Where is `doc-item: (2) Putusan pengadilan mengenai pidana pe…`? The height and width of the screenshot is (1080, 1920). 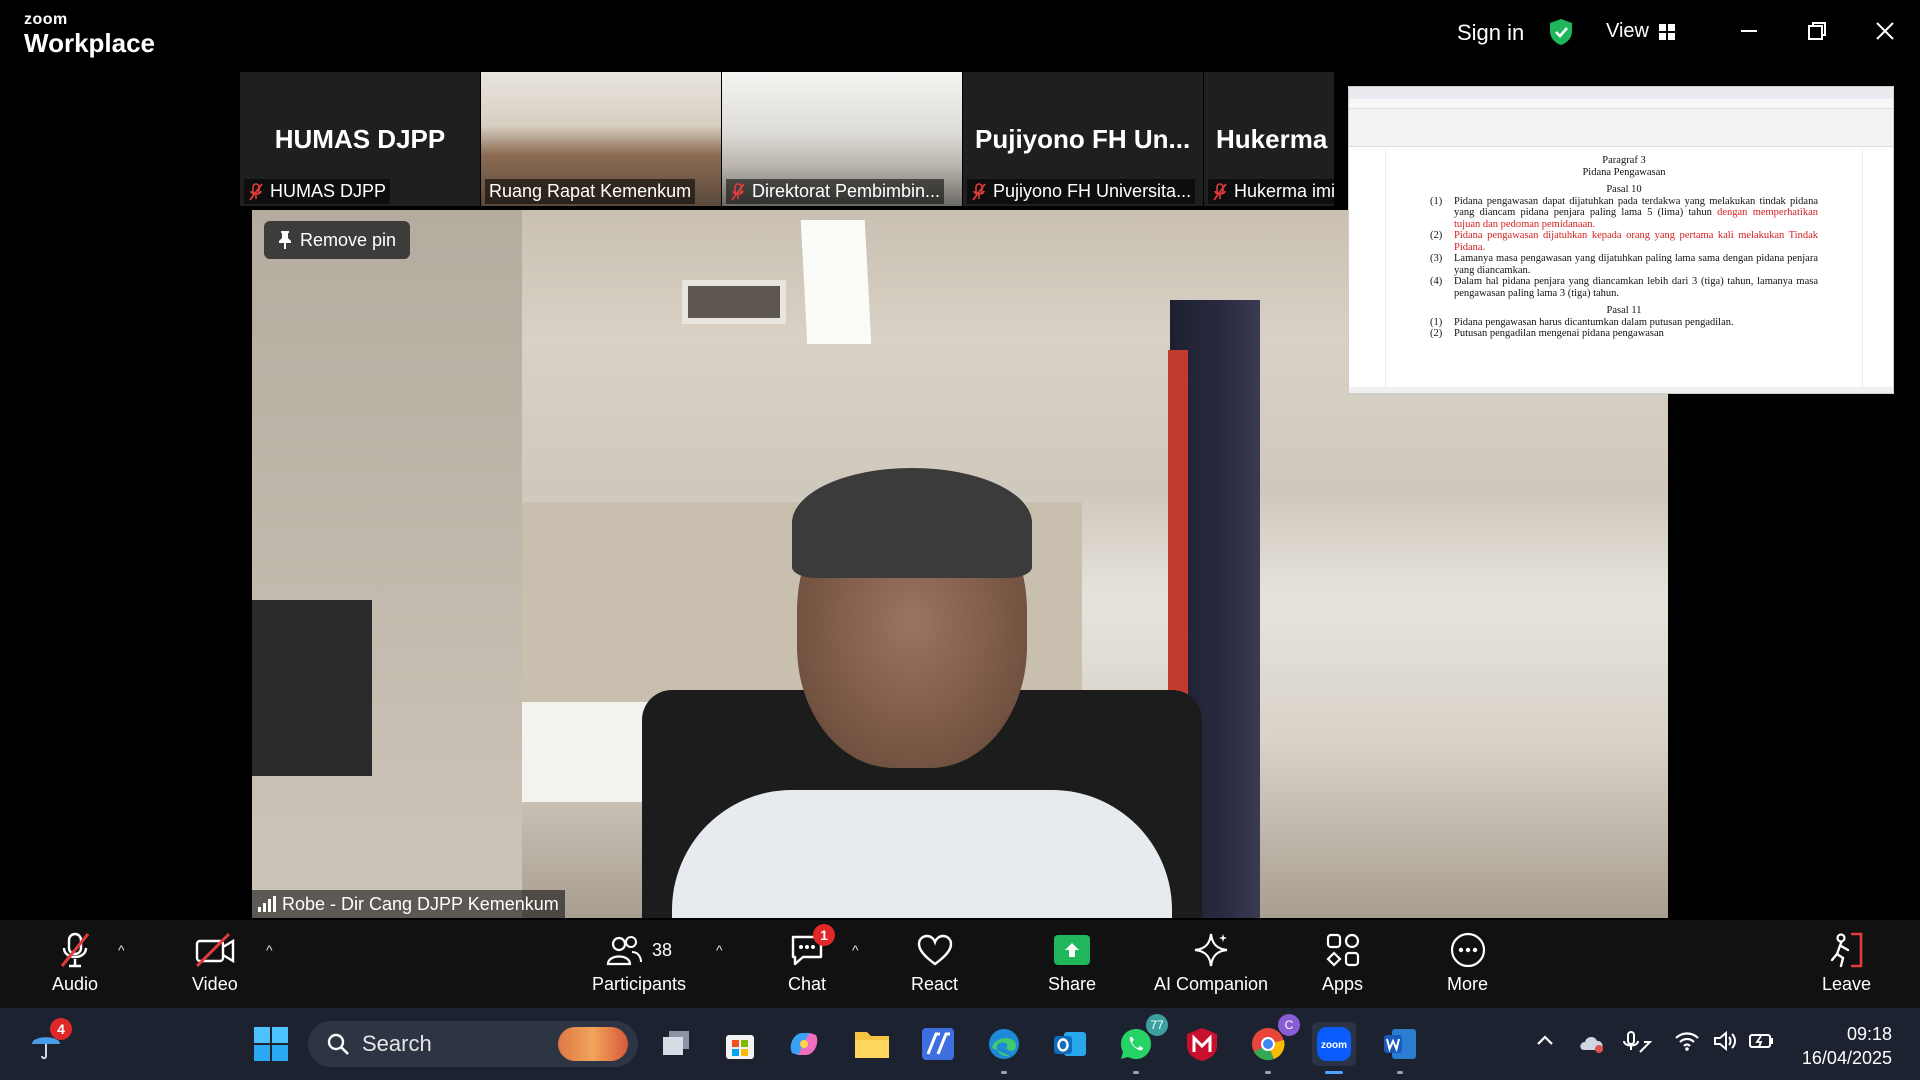
doc-item: (2) Putusan pengadilan mengenai pidana pe… is located at coordinates (1547, 333).